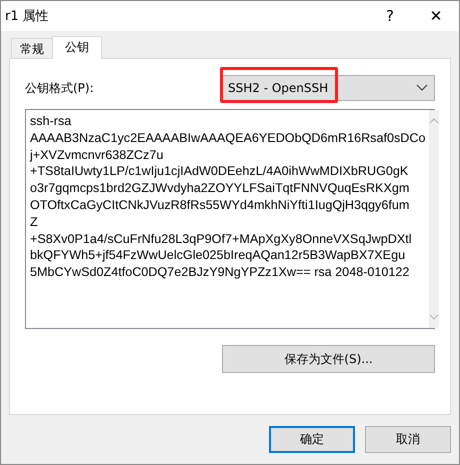 Image resolution: width=460 pixels, height=465 pixels. Describe the element at coordinates (32, 48) in the screenshot. I see `tab: 常规` at that location.